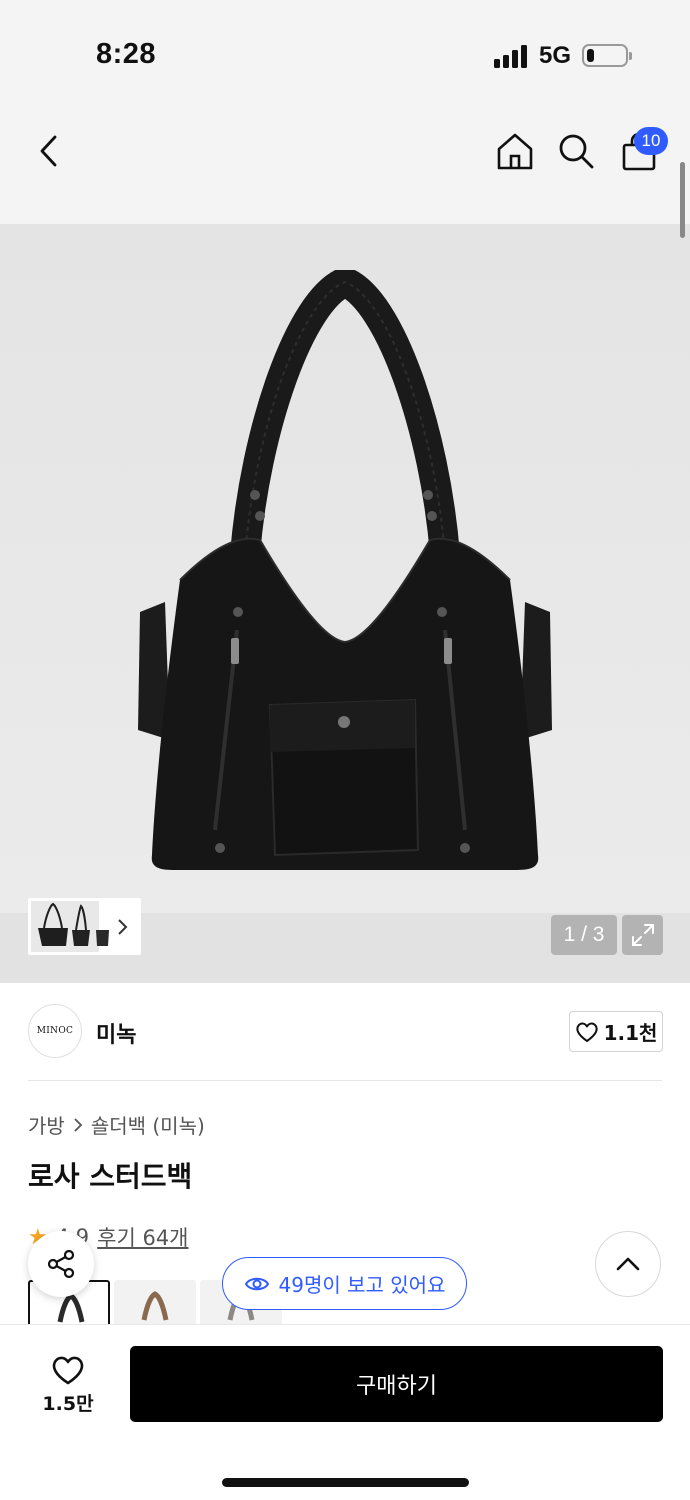 The width and height of the screenshot is (690, 1500). Describe the element at coordinates (68, 1403) in the screenshot. I see `wishlist-count: 1.5만` at that location.